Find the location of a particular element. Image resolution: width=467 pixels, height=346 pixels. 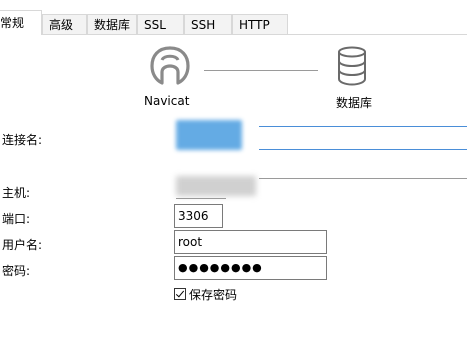

tab-strip: 常规 高级 数据库 SSL SSH HTTP is located at coordinates (233, 17).